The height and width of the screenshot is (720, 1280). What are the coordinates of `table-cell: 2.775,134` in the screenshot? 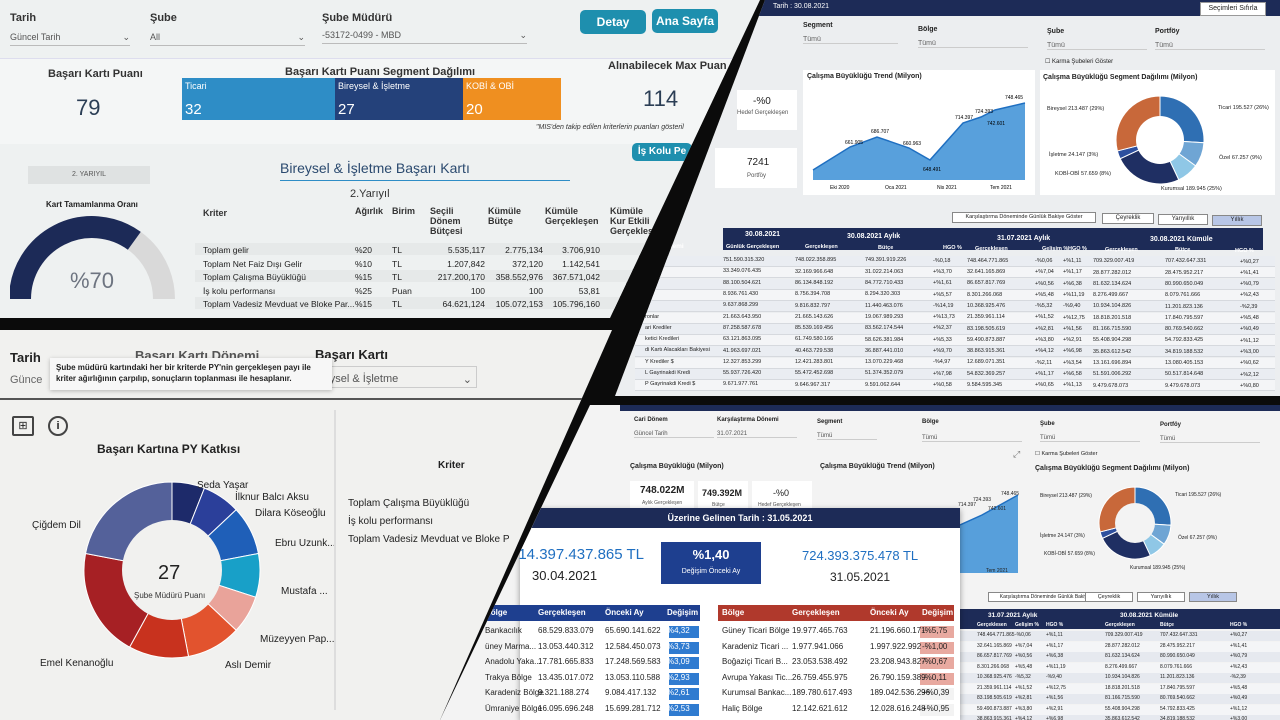 It's located at (524, 250).